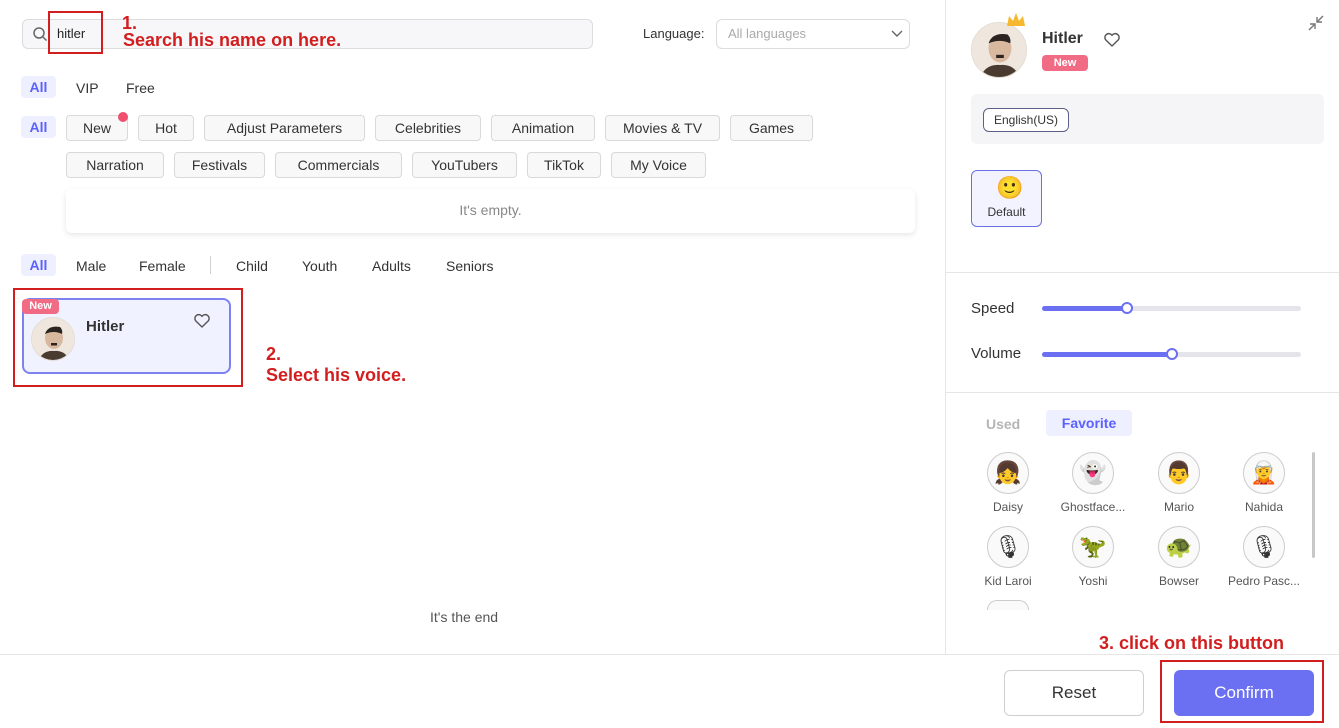  Describe the element at coordinates (140, 88) in the screenshot. I see `tier-tab-free: Free` at that location.